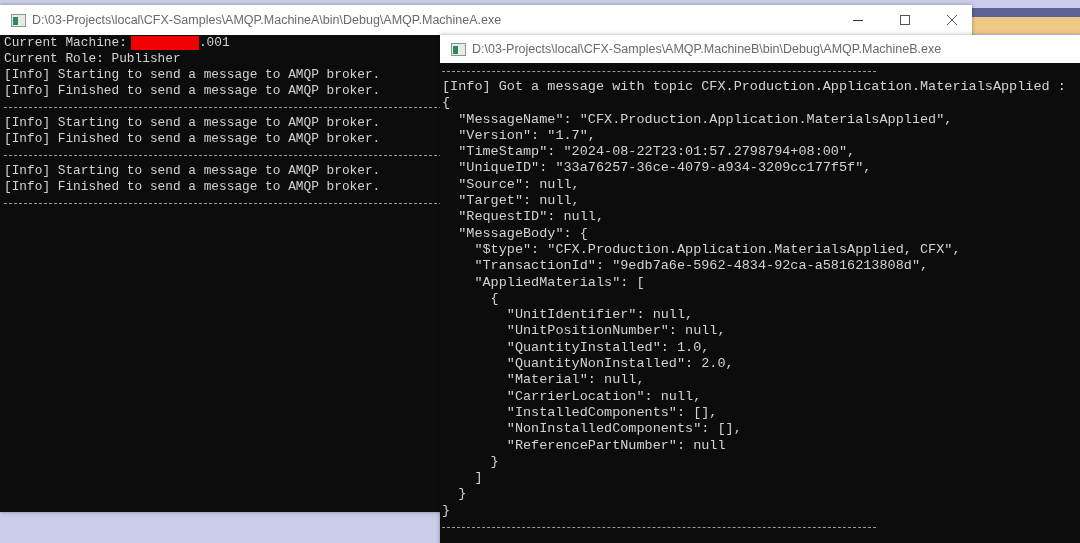  I want to click on console-line: "InstalledComponents": [],, so click(611, 413).